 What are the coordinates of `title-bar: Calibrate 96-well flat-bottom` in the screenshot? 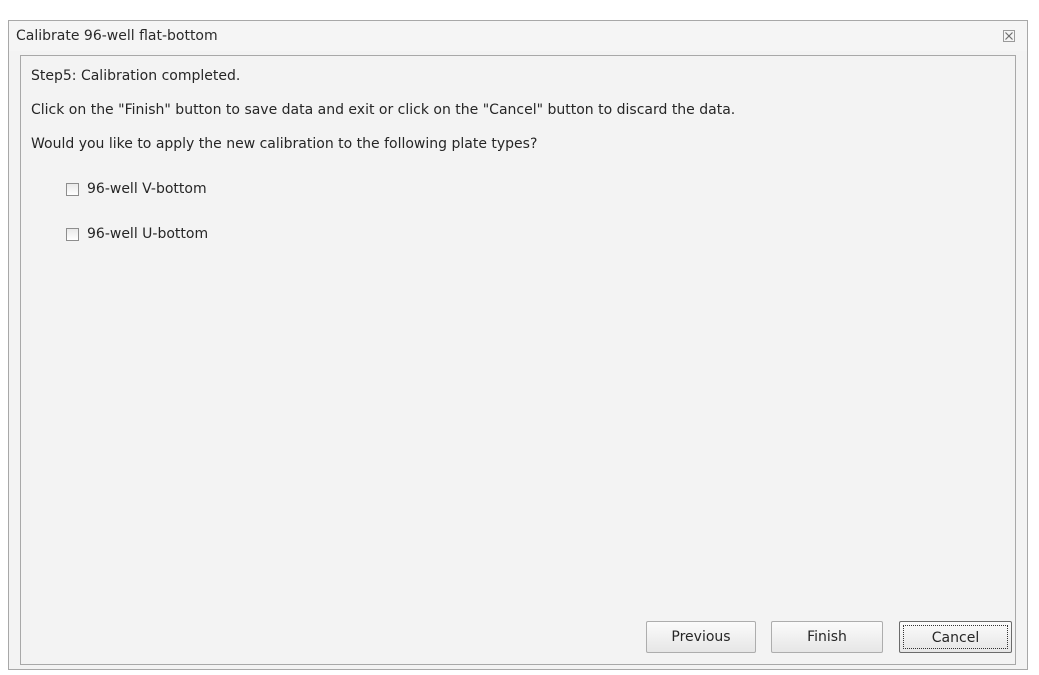 It's located at (518, 36).